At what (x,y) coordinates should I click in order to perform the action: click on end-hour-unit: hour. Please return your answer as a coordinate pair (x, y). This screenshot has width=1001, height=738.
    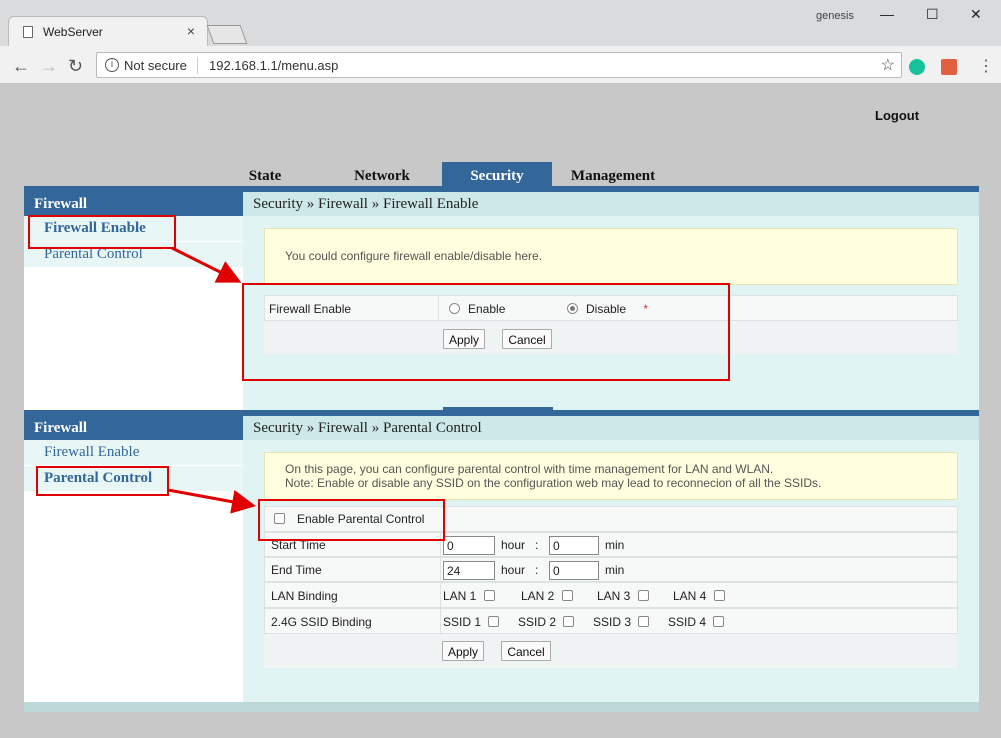
    Looking at the image, I should click on (513, 570).